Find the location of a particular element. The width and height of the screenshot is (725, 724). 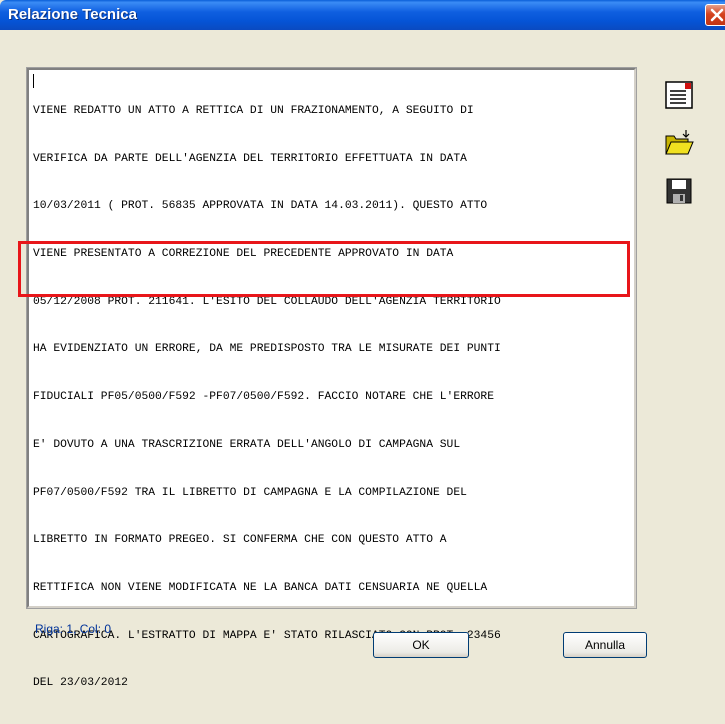

close-button is located at coordinates (715, 15).